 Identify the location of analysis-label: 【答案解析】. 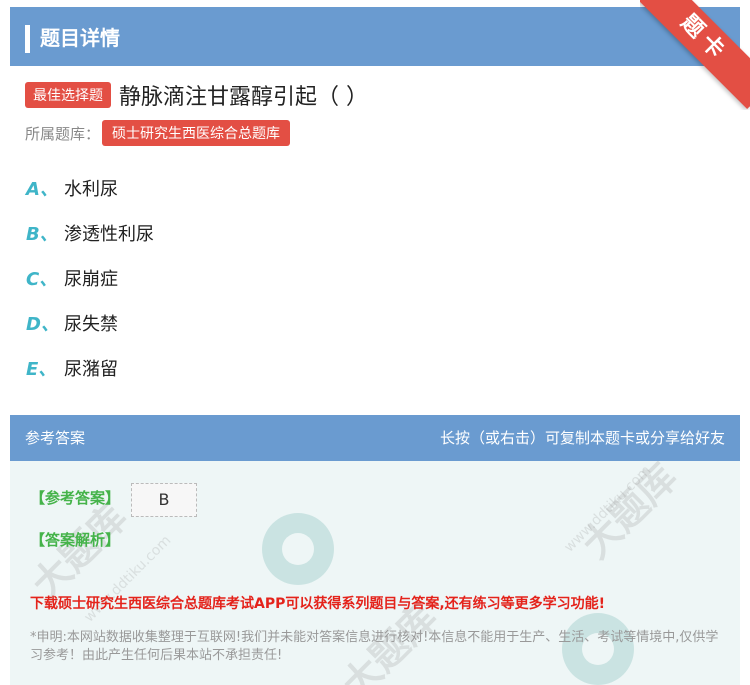
(75, 540).